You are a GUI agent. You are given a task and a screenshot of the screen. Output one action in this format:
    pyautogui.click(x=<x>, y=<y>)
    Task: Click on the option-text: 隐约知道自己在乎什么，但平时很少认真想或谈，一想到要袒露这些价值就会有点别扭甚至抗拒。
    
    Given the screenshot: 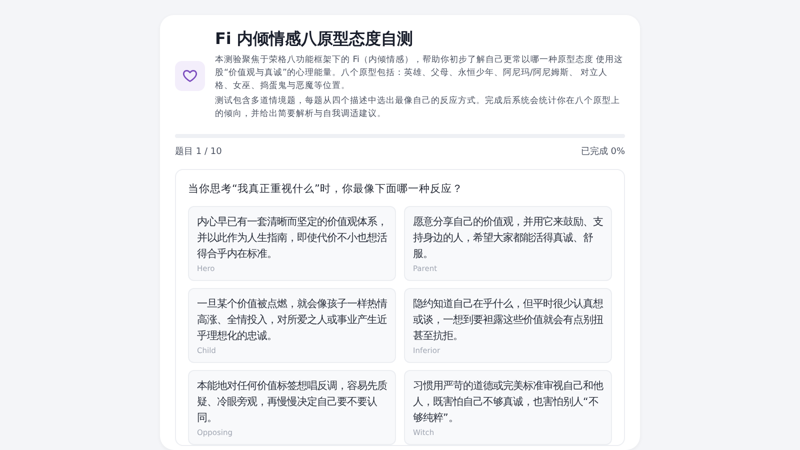 What is the action you would take?
    pyautogui.click(x=508, y=320)
    